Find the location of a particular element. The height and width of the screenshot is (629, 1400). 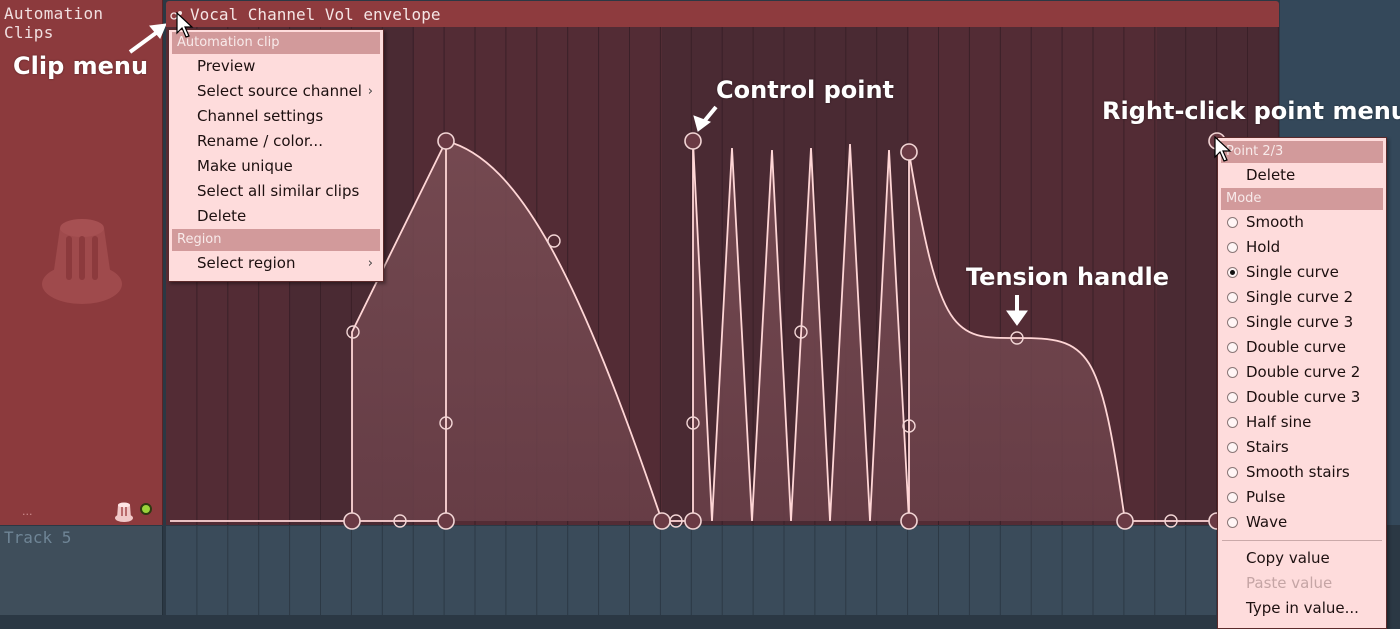

menu-item-label: Double curve is located at coordinates (1296, 347).